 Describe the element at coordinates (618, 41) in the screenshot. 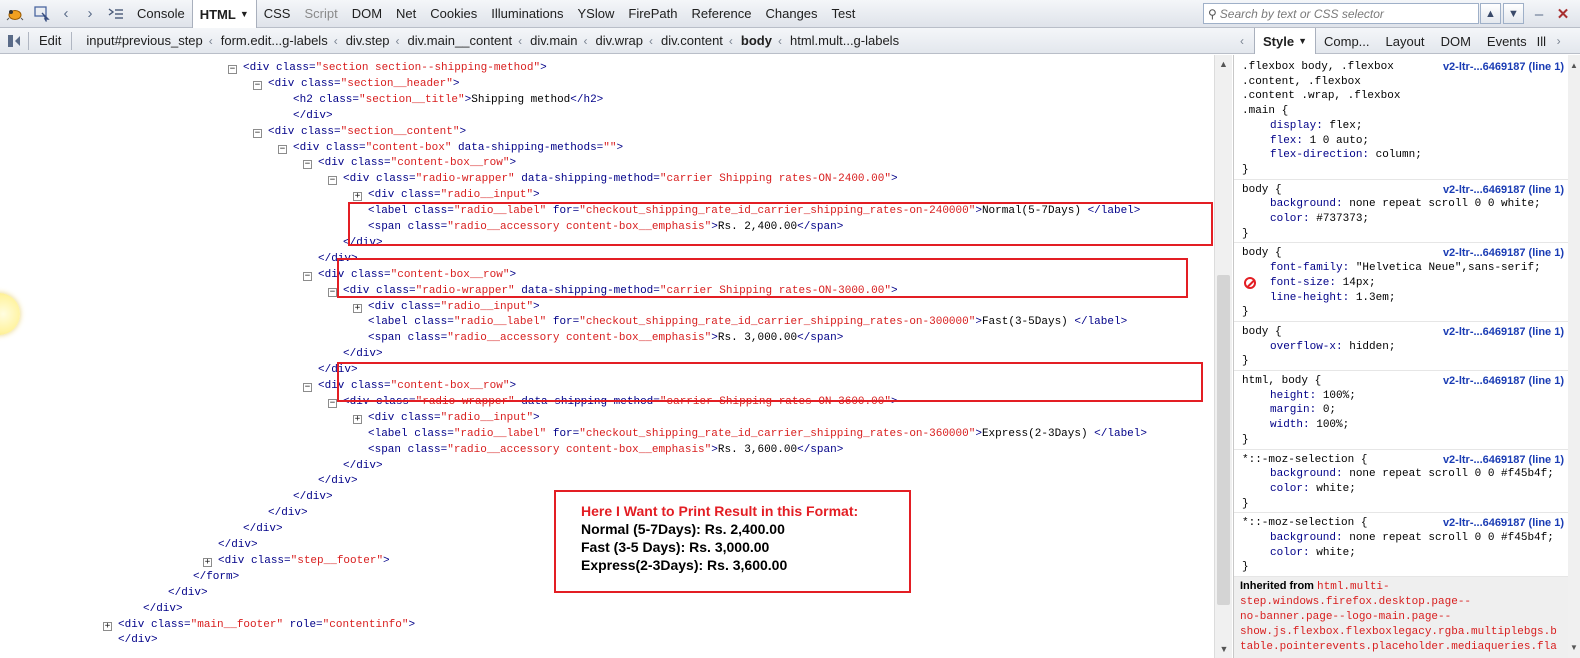

I see `breadcrumb-item: div.wrap` at that location.